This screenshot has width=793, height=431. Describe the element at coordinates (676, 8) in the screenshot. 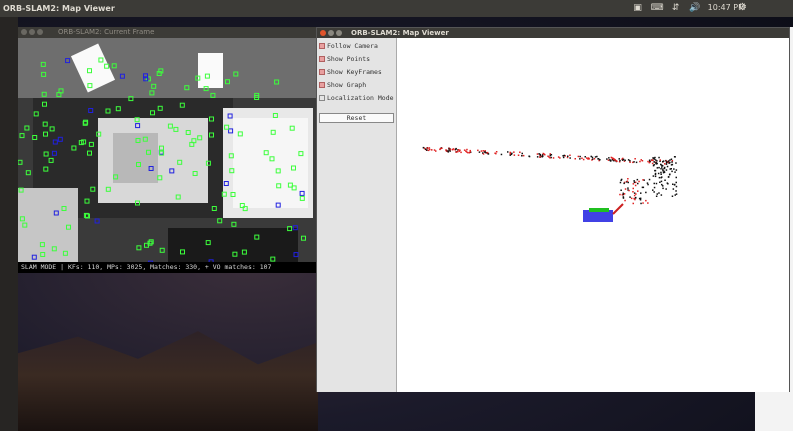

I see `network-icon: ⇵` at that location.